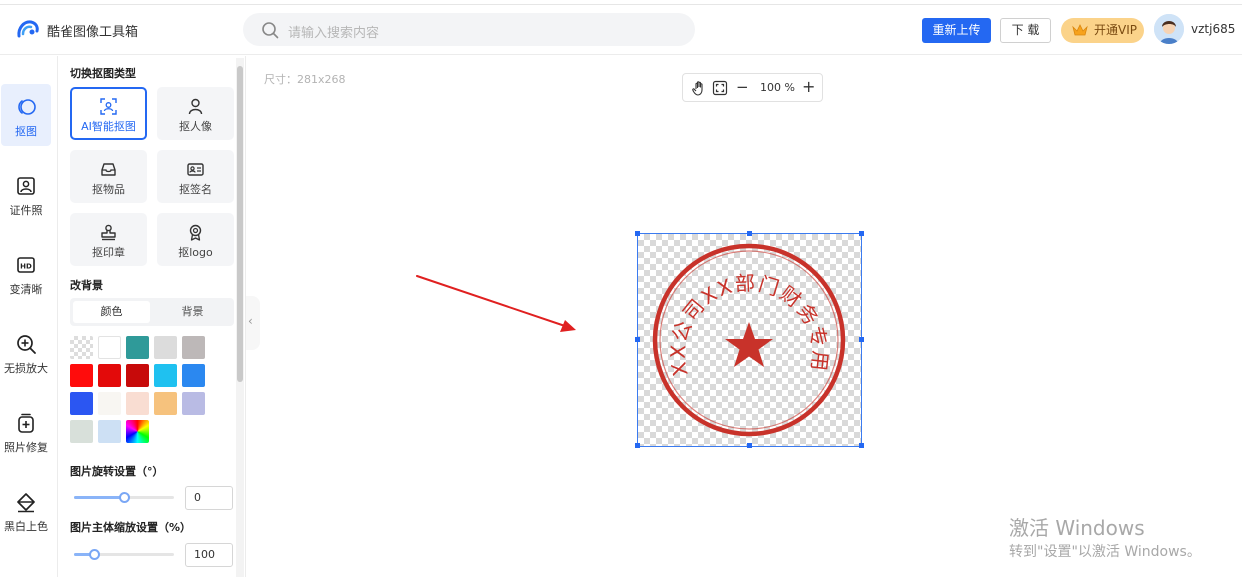  I want to click on nav-colorize: 黑白上色, so click(26, 510).